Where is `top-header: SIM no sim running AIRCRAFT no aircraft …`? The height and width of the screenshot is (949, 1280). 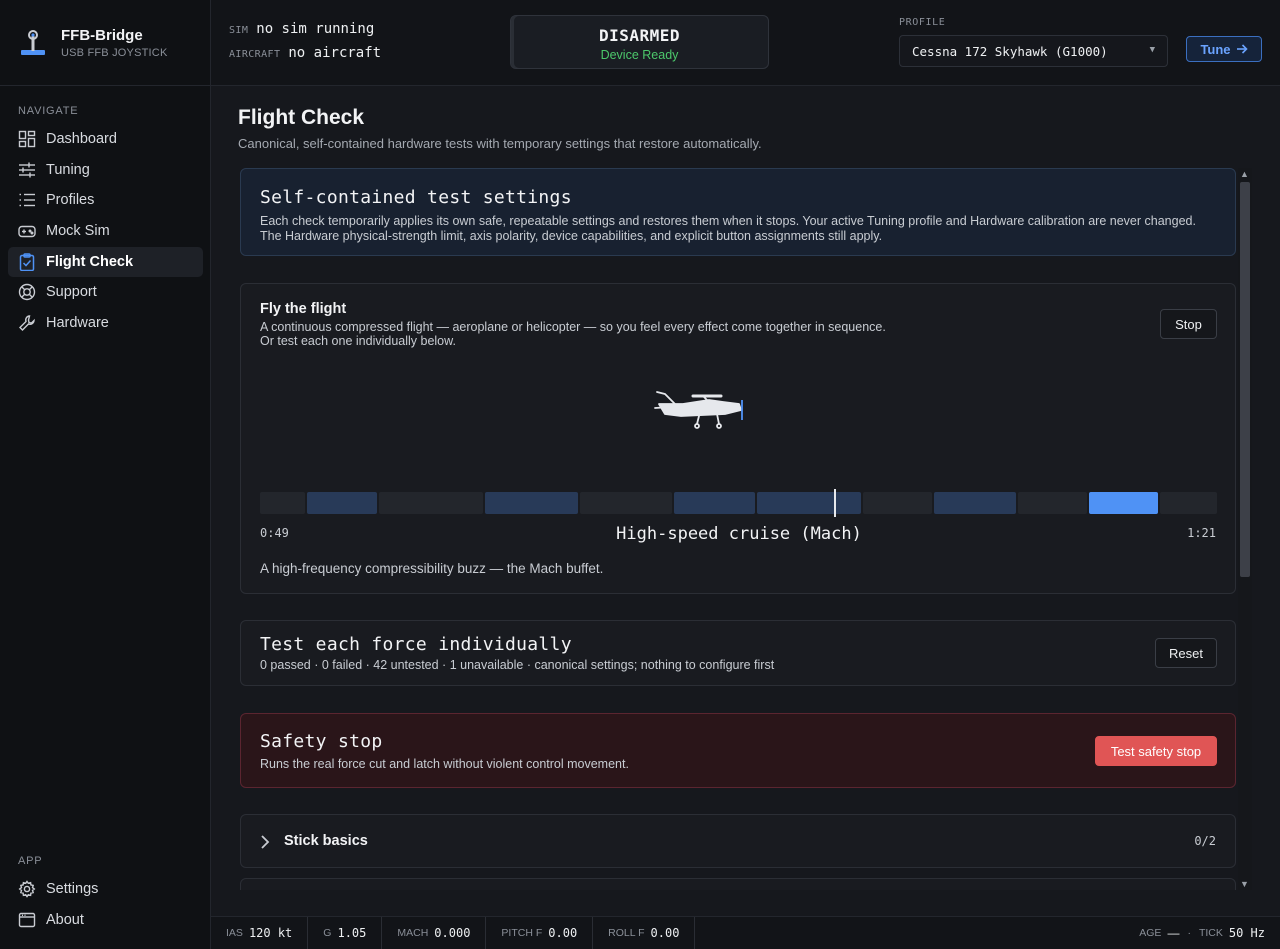 top-header: SIM no sim running AIRCRAFT no aircraft … is located at coordinates (745, 43).